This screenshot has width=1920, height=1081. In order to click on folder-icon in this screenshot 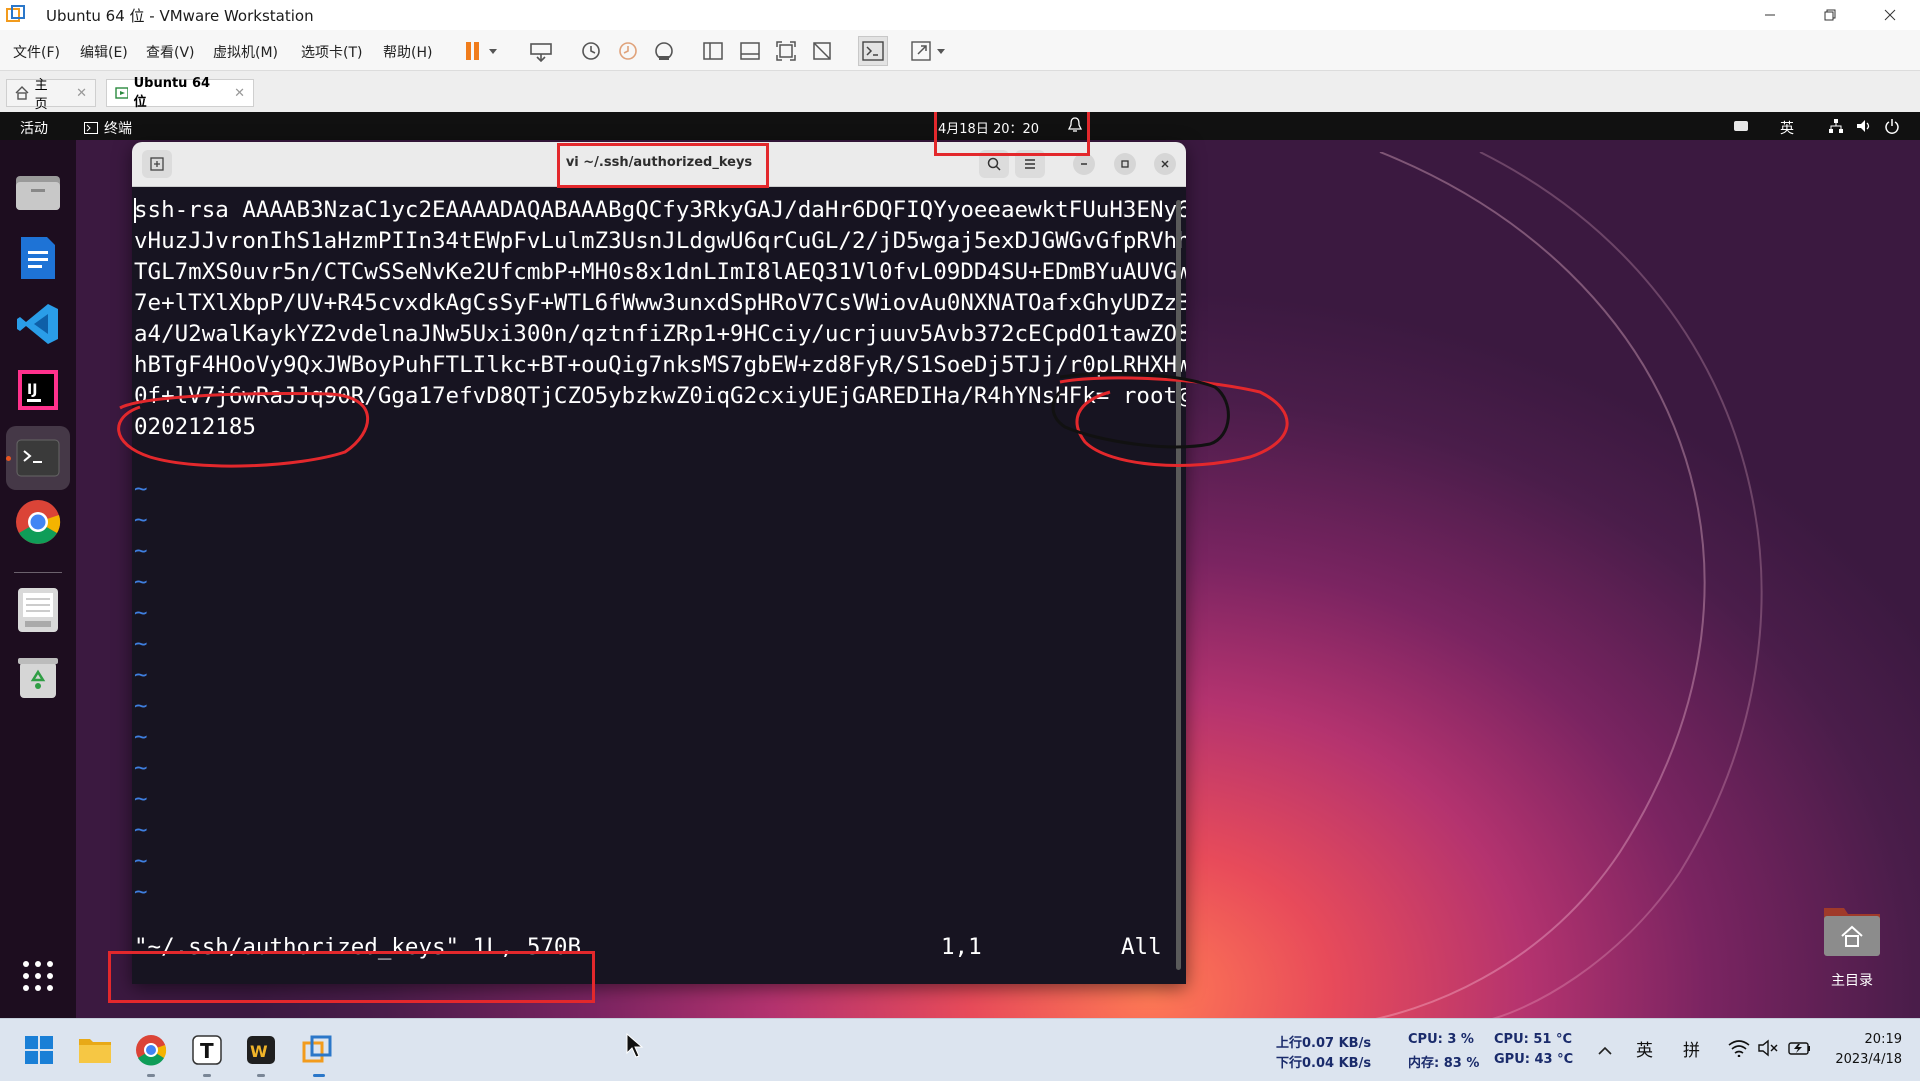, I will do `click(95, 1051)`.